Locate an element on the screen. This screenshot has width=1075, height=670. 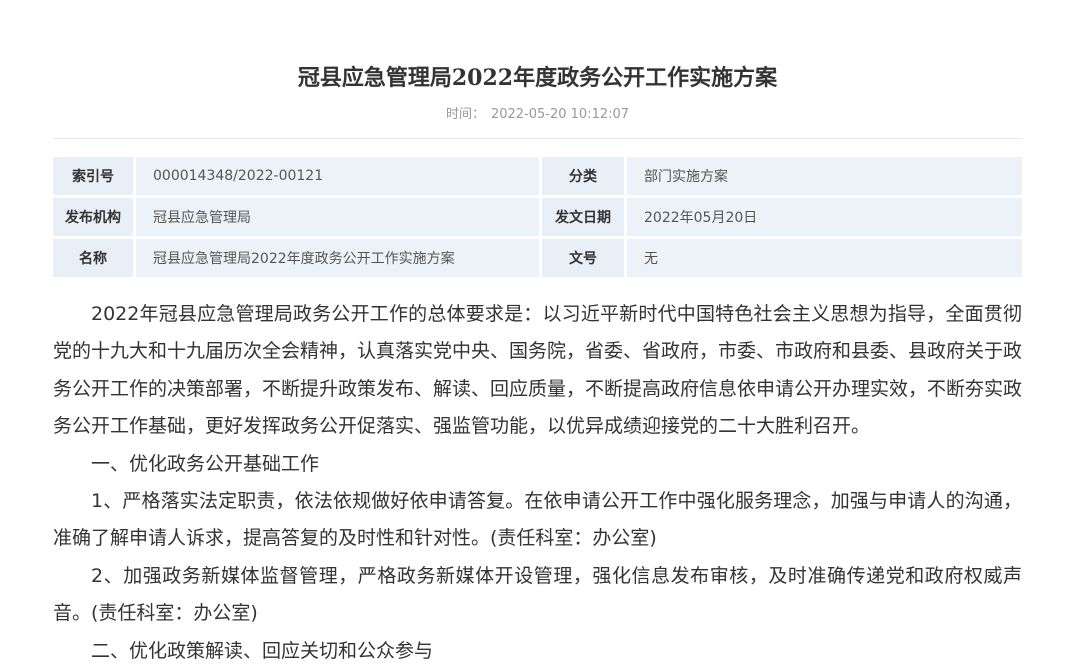
title-divider is located at coordinates (537, 138).